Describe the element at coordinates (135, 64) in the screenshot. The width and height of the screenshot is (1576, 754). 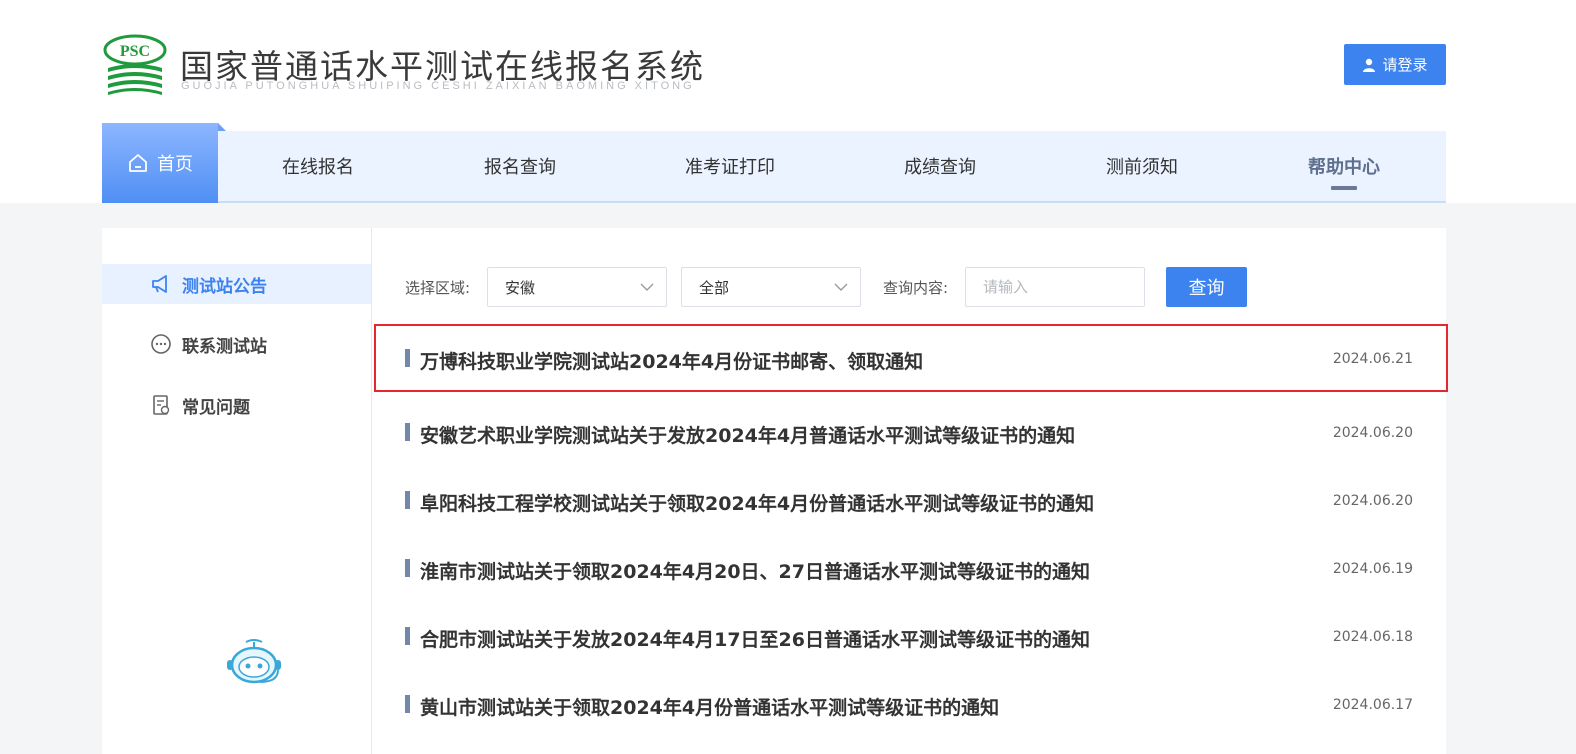
I see `psc-logo: PSC` at that location.